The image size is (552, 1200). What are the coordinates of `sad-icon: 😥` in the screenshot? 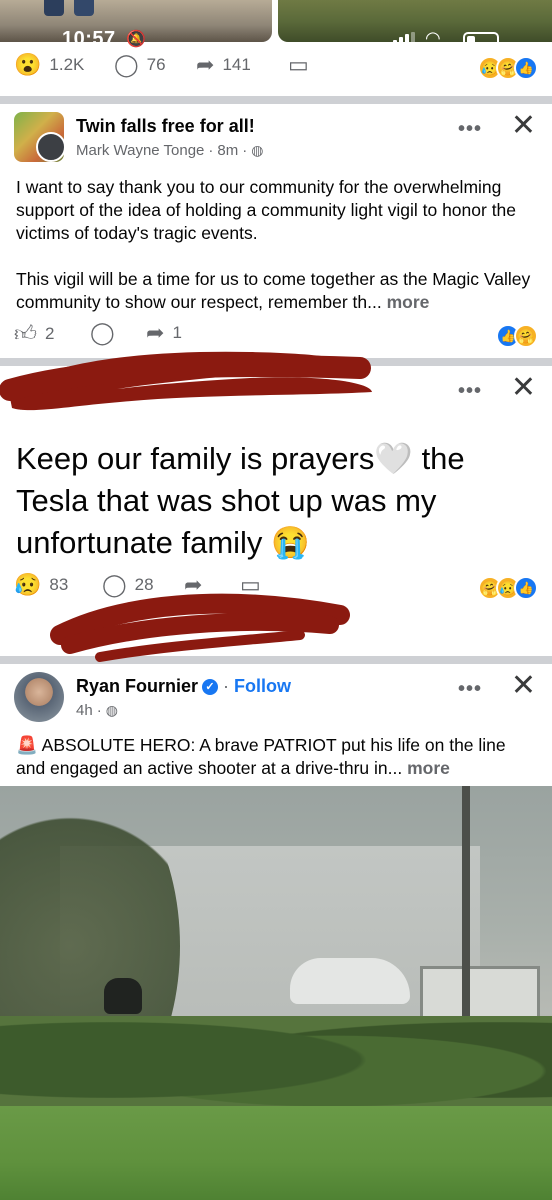 It's located at (28, 584).